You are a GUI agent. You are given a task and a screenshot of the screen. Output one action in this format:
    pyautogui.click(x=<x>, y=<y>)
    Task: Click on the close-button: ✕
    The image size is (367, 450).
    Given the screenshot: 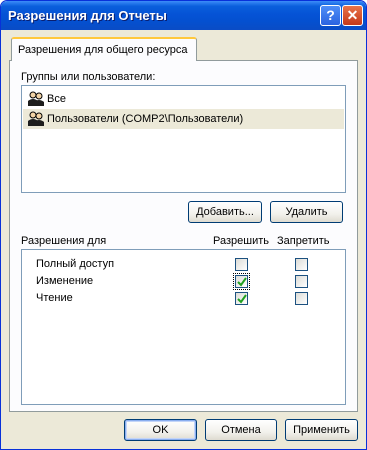 What is the action you would take?
    pyautogui.click(x=352, y=15)
    